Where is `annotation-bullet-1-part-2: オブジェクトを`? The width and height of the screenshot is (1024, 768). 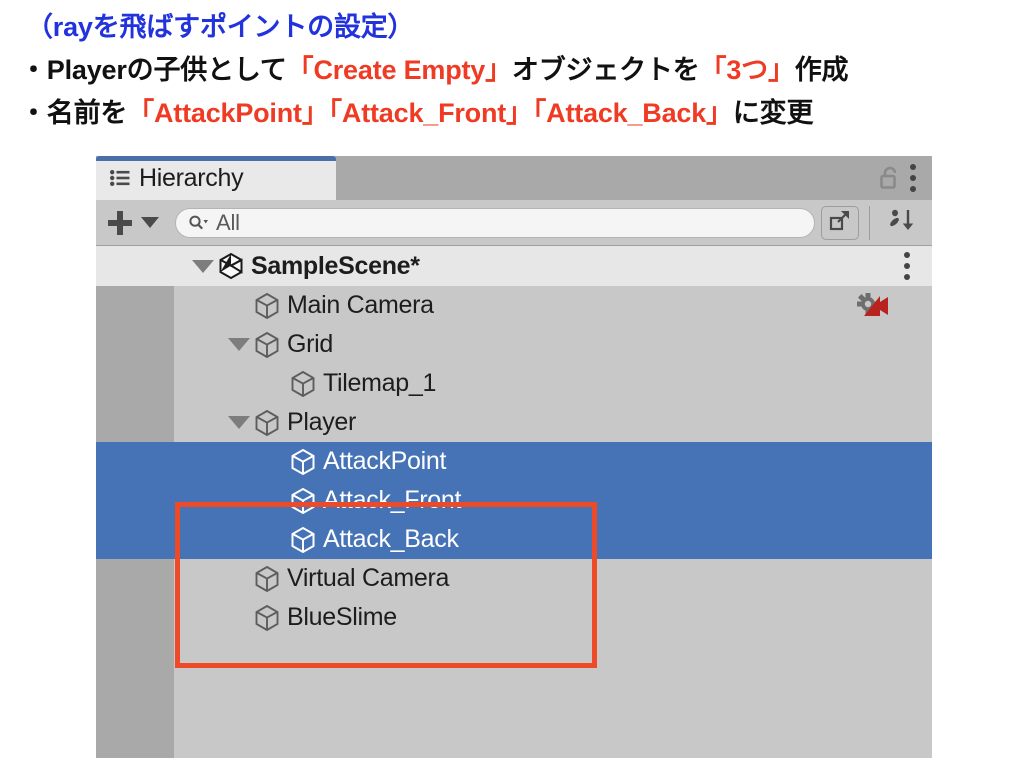 annotation-bullet-1-part-2: オブジェクトを is located at coordinates (605, 70).